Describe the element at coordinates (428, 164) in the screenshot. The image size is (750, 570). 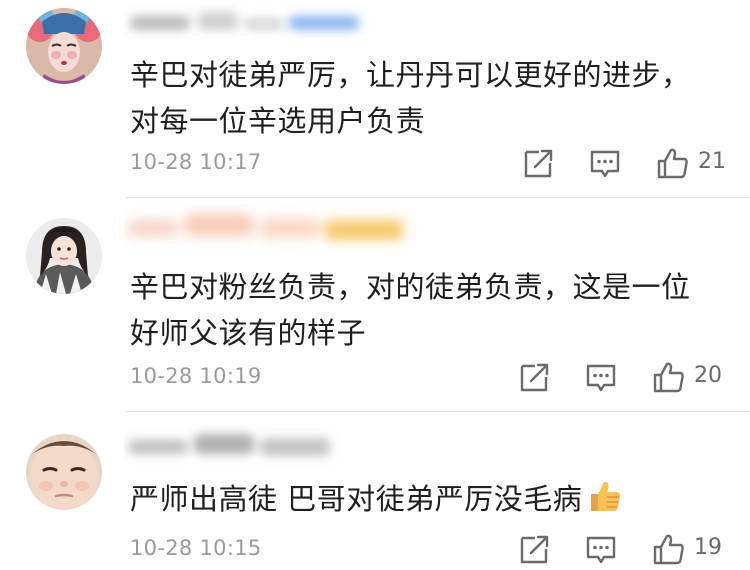
I see `comment-meta: 10-28 10:17 21` at that location.